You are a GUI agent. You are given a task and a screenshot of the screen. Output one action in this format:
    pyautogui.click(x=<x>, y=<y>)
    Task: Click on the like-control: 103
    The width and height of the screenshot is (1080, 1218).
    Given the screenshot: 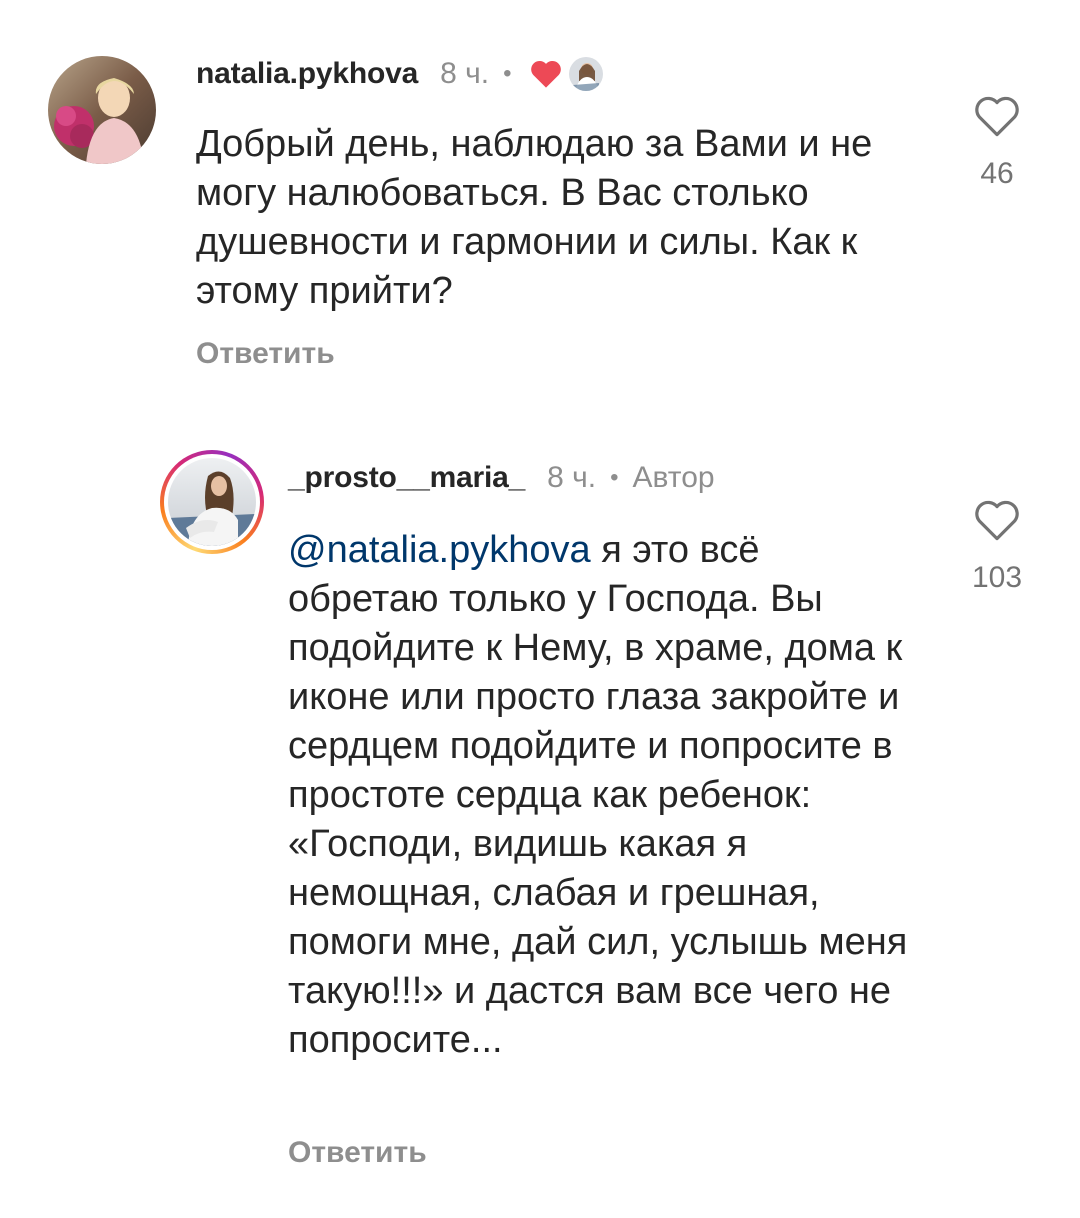 What is the action you would take?
    pyautogui.click(x=997, y=546)
    